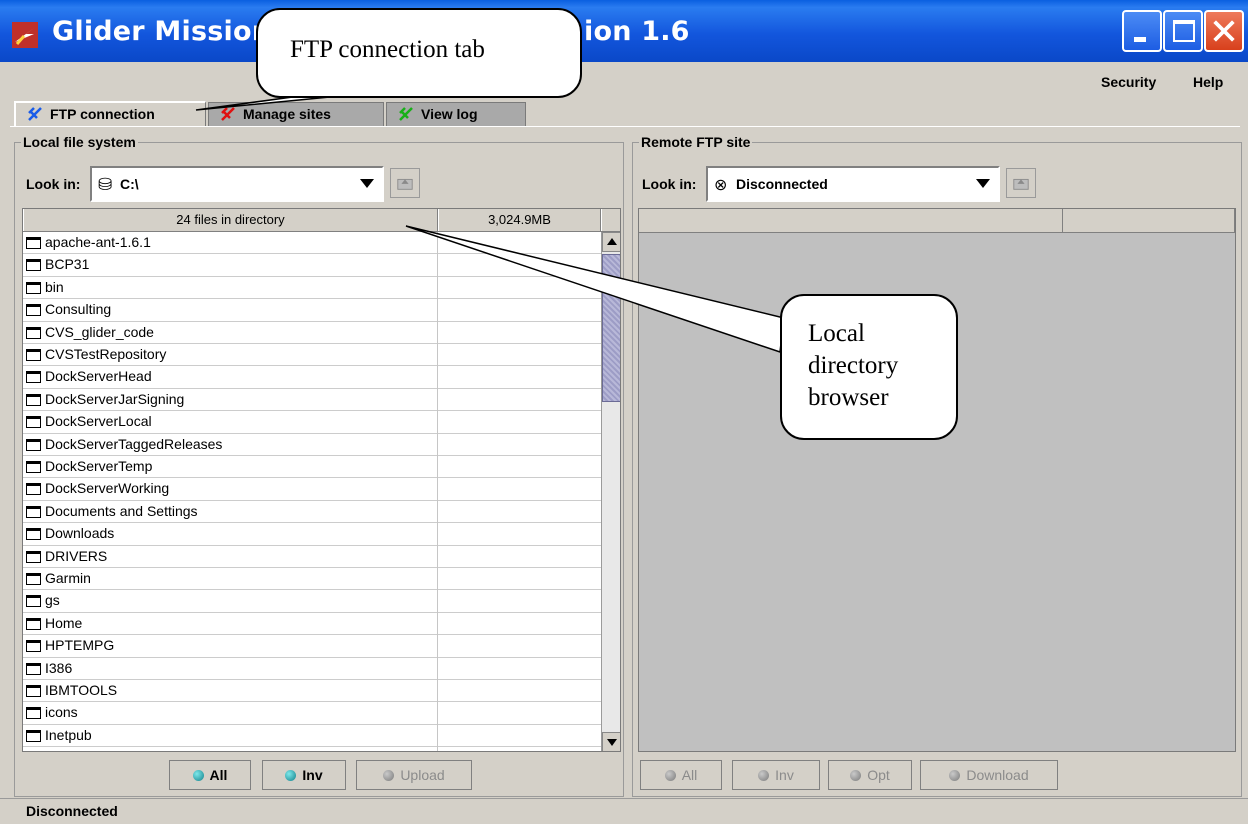  What do you see at coordinates (230, 220) in the screenshot?
I see `column-header-name: 24 files in directory` at bounding box center [230, 220].